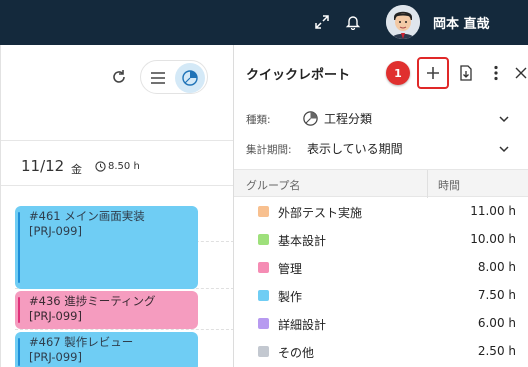  What do you see at coordinates (381, 240) in the screenshot?
I see `table-row: 基本設計 10.00 h` at bounding box center [381, 240].